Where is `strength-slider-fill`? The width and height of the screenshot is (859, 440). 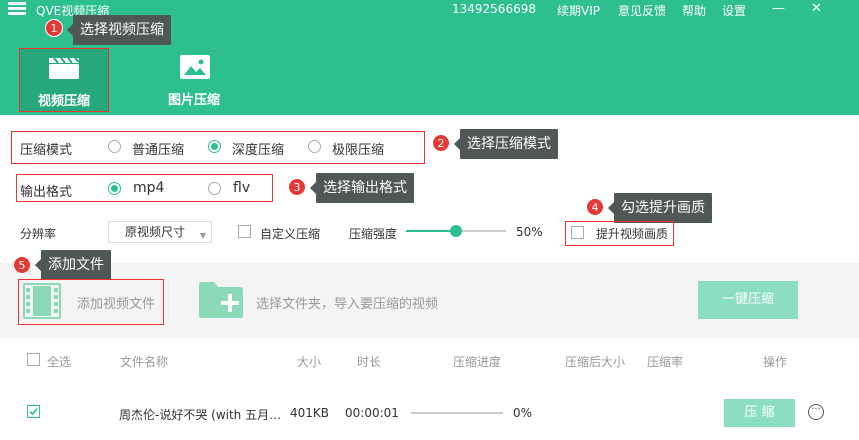 strength-slider-fill is located at coordinates (431, 231).